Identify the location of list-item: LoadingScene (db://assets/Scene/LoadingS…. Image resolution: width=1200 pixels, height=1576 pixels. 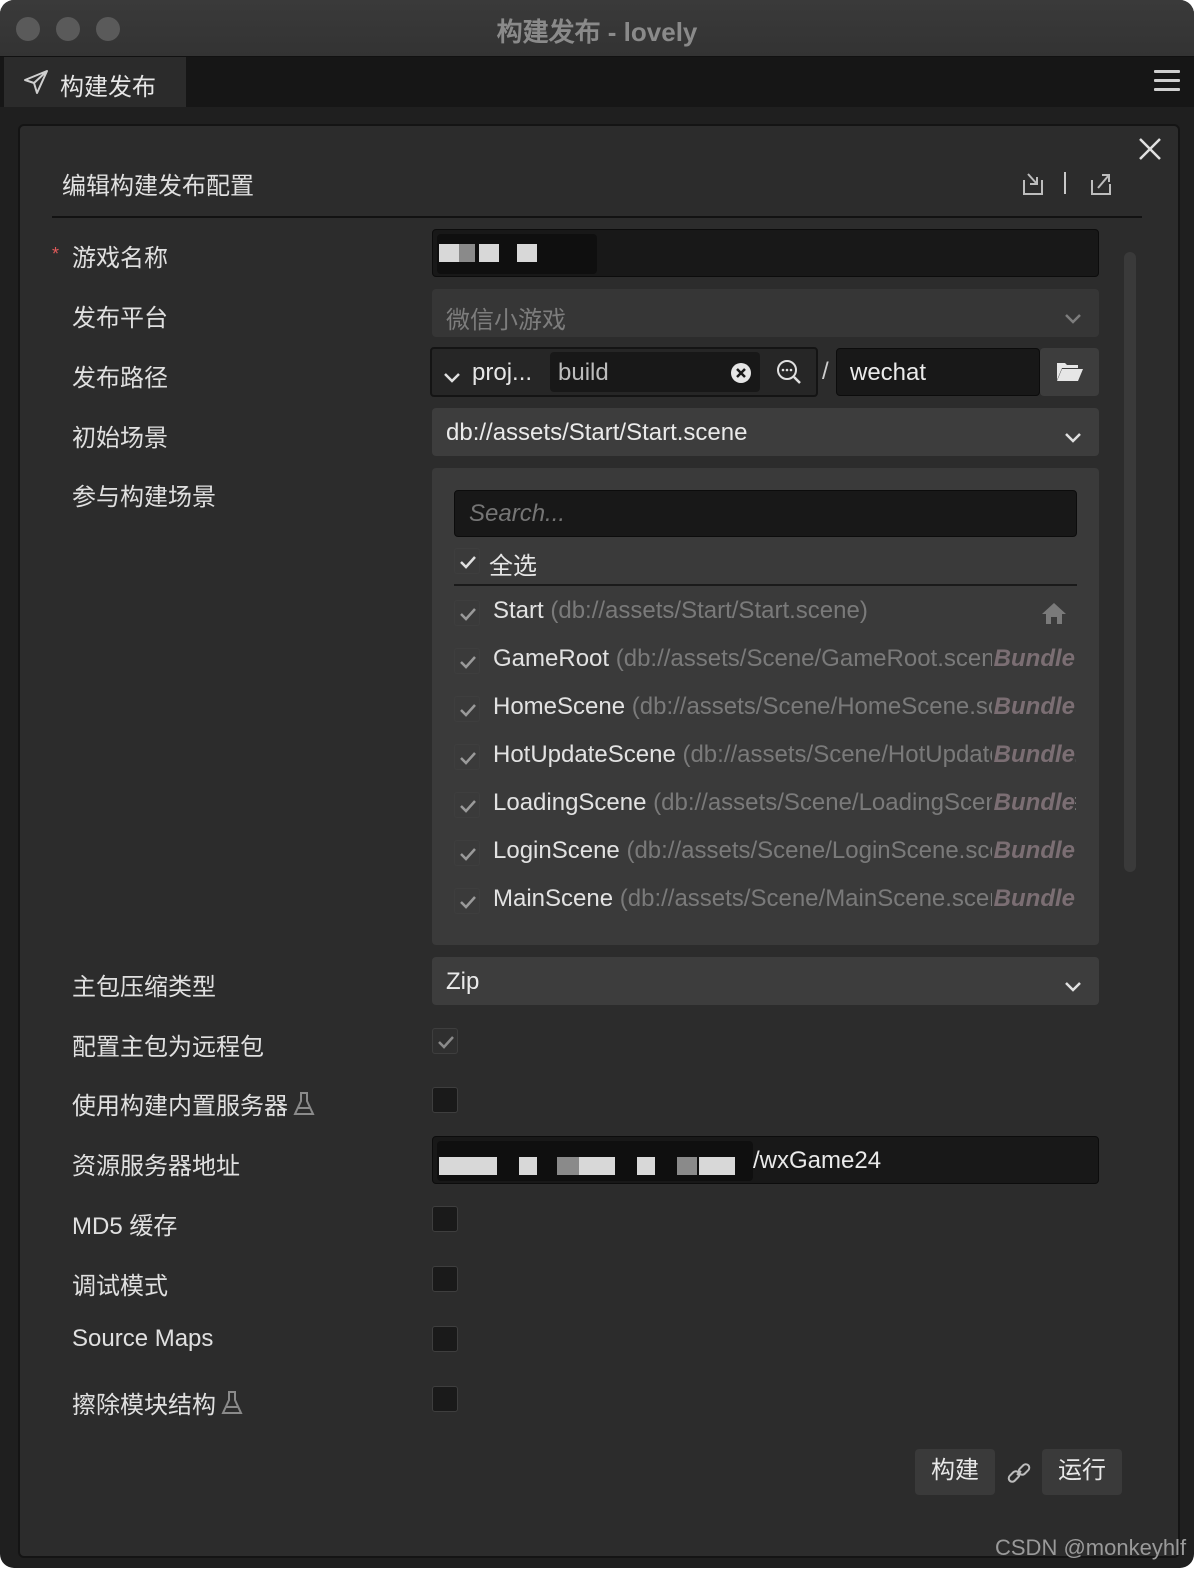
(765, 805).